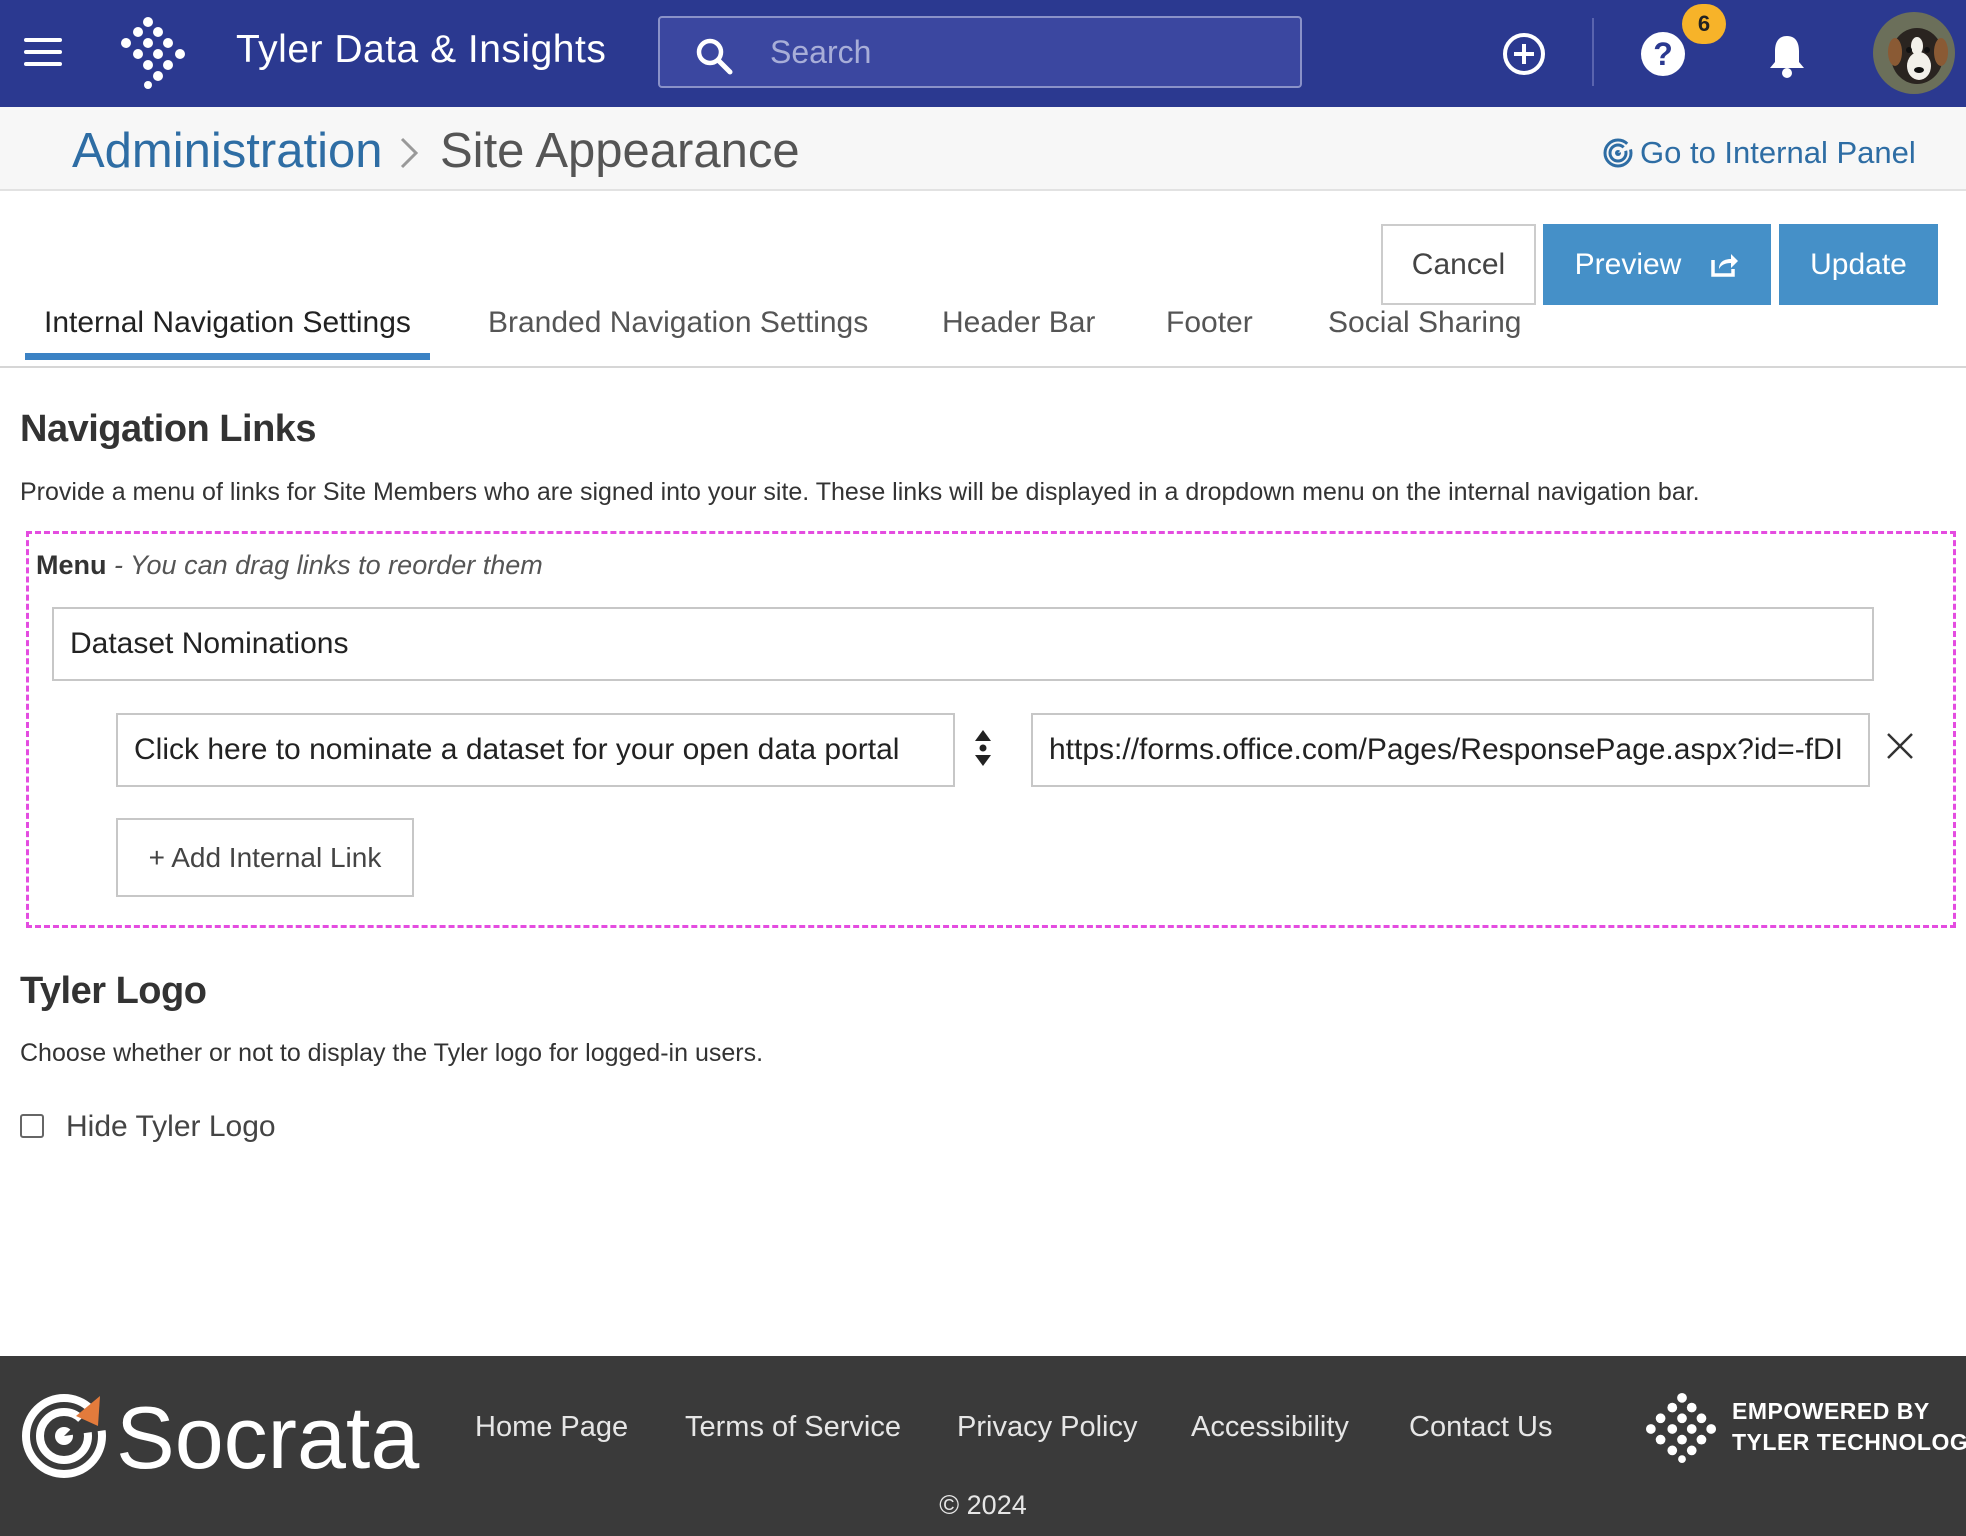 The image size is (1966, 1536). I want to click on active-tab-indicator, so click(227, 356).